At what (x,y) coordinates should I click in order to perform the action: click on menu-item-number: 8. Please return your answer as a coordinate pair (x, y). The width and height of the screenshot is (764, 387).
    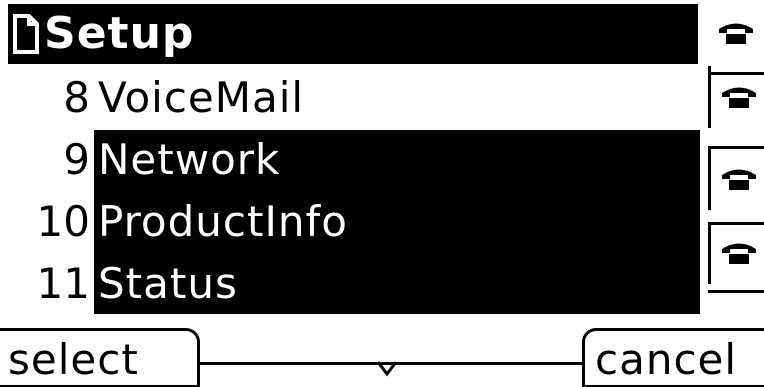
    Looking at the image, I should click on (76, 97).